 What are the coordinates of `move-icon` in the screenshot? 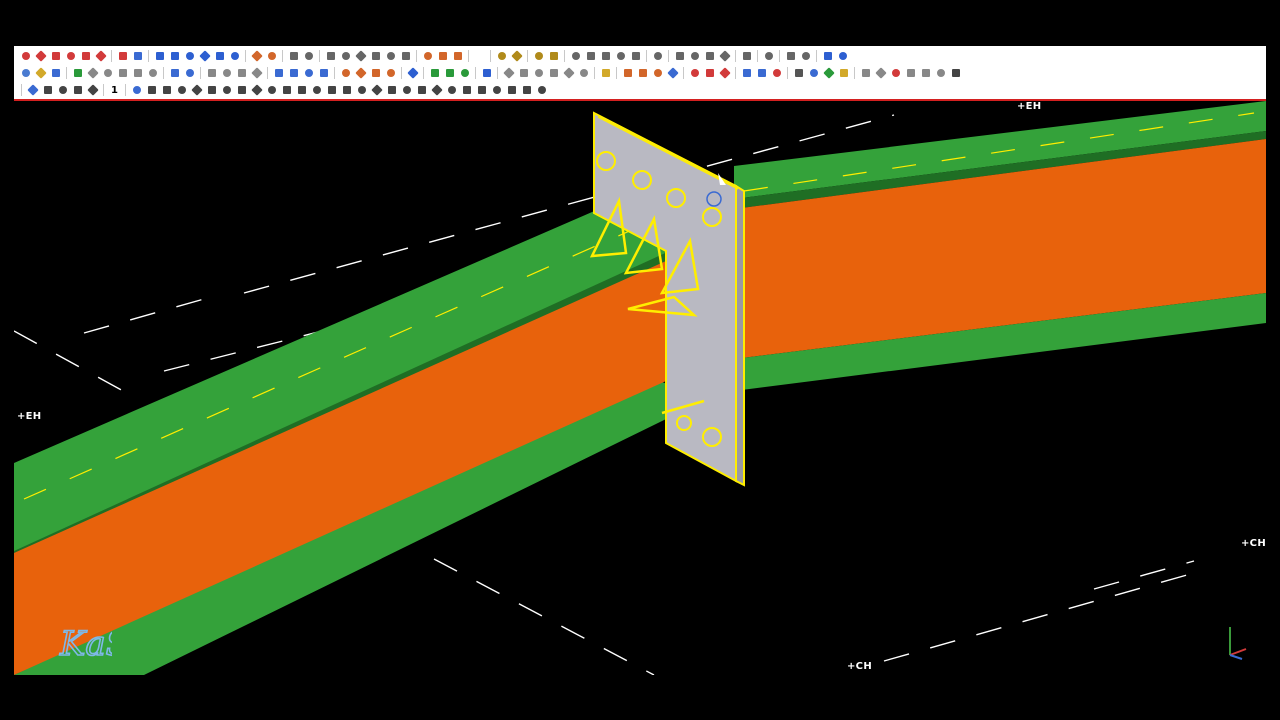 It's located at (791, 56).